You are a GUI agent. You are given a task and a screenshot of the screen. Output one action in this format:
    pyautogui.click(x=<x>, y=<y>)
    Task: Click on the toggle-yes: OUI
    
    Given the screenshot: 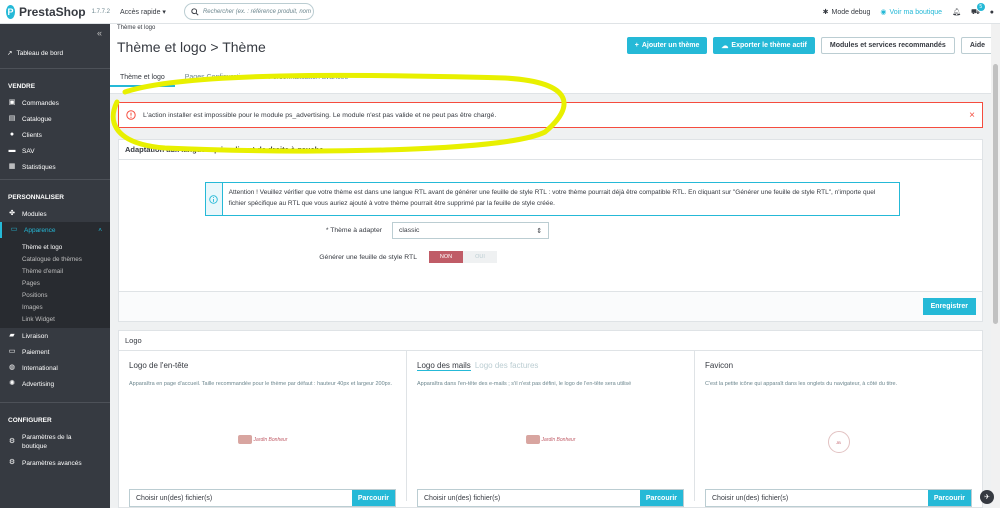 What is the action you would take?
    pyautogui.click(x=480, y=257)
    